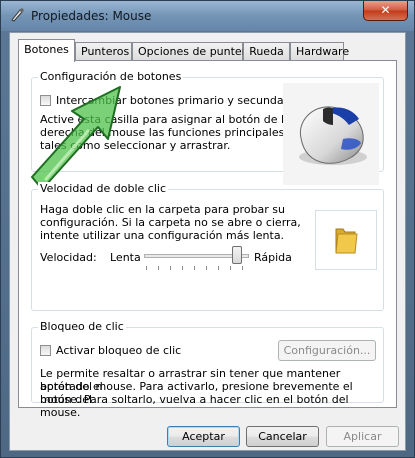 This screenshot has height=458, width=415. What do you see at coordinates (91, 16) in the screenshot?
I see `window-title: Propiedades: Mouse` at bounding box center [91, 16].